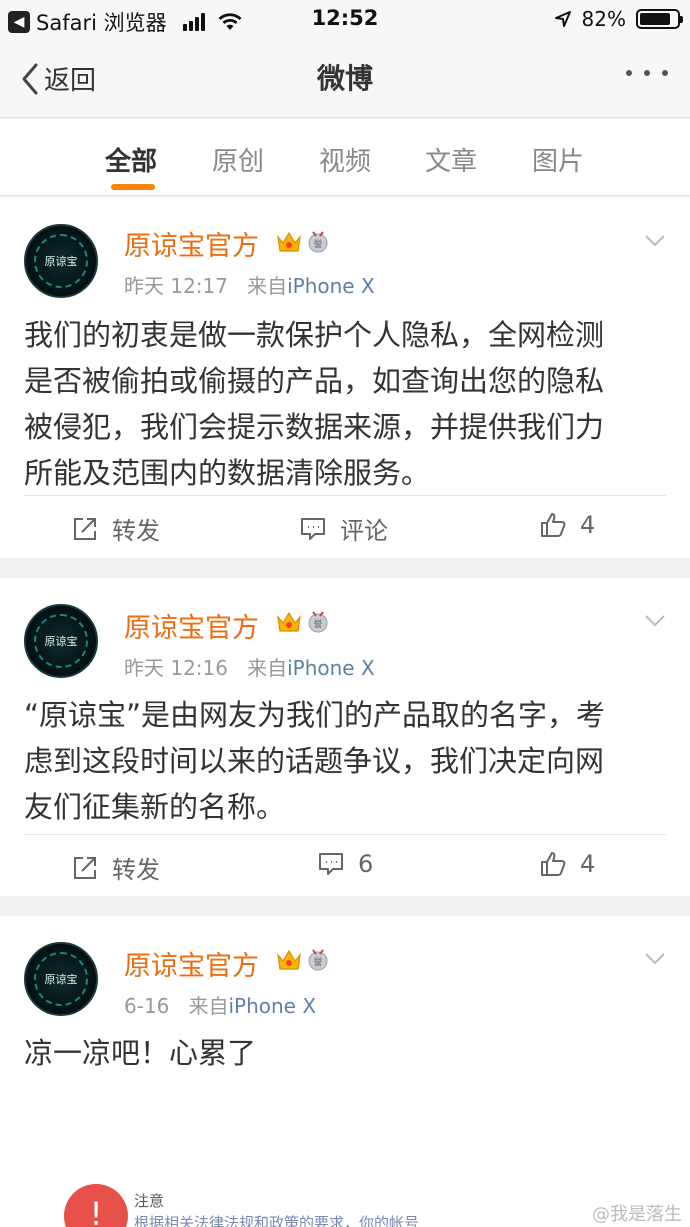  What do you see at coordinates (238, 159) in the screenshot?
I see `tab-original: 原创` at bounding box center [238, 159].